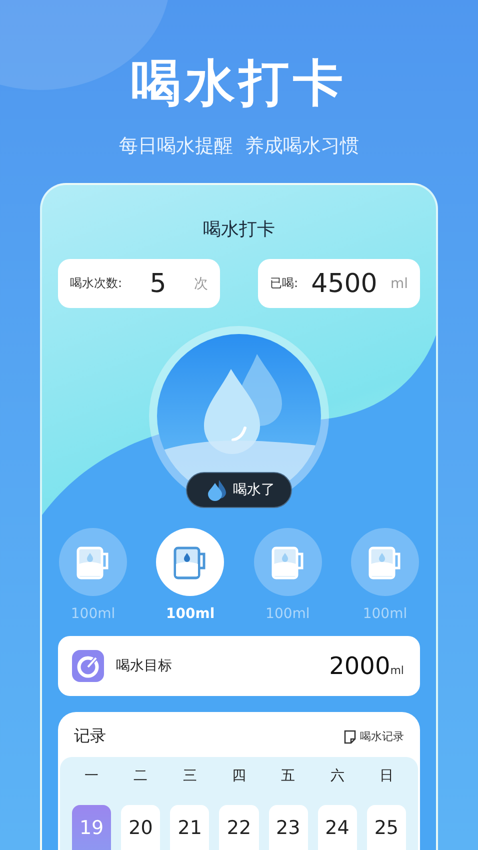  I want to click on weekday-label: 日, so click(386, 776).